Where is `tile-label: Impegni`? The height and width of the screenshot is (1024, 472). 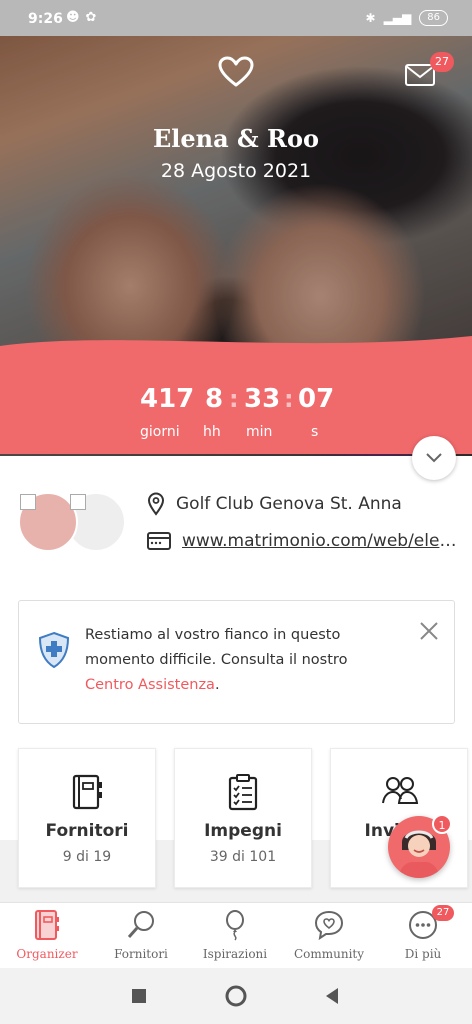 tile-label: Impegni is located at coordinates (243, 831).